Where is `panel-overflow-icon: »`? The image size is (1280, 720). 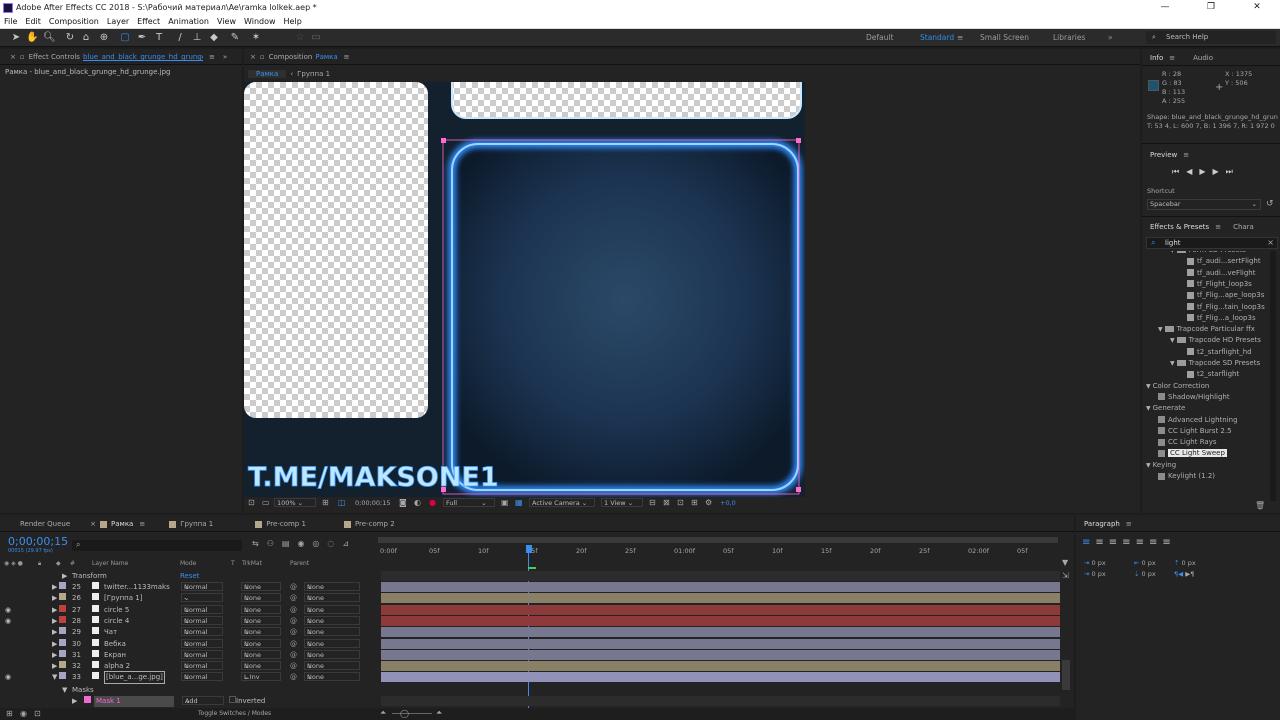 panel-overflow-icon: » is located at coordinates (225, 57).